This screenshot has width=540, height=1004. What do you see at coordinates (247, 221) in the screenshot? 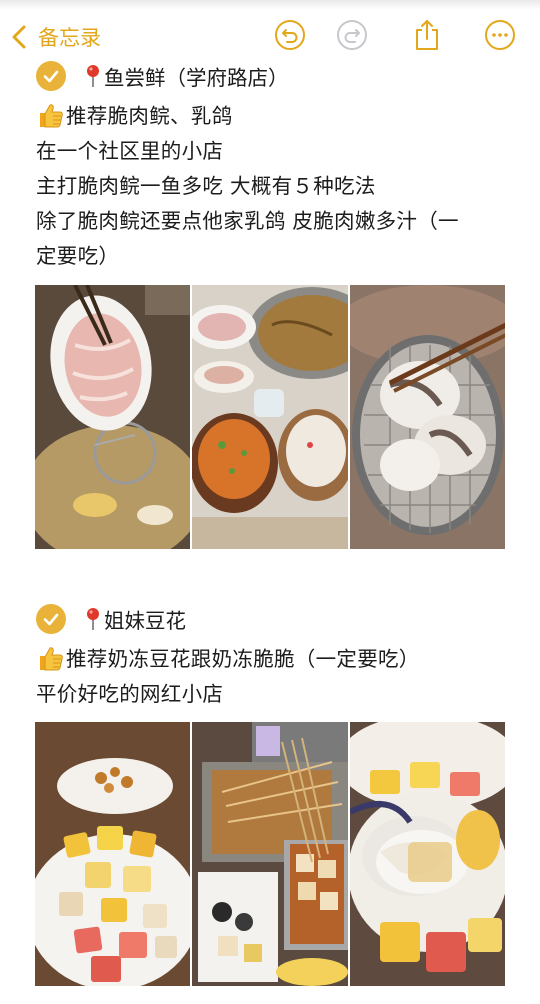
I see `note-line: 除了脆肉鲩还要点他家乳鸽 皮脆肉嫩多汁（一` at bounding box center [247, 221].